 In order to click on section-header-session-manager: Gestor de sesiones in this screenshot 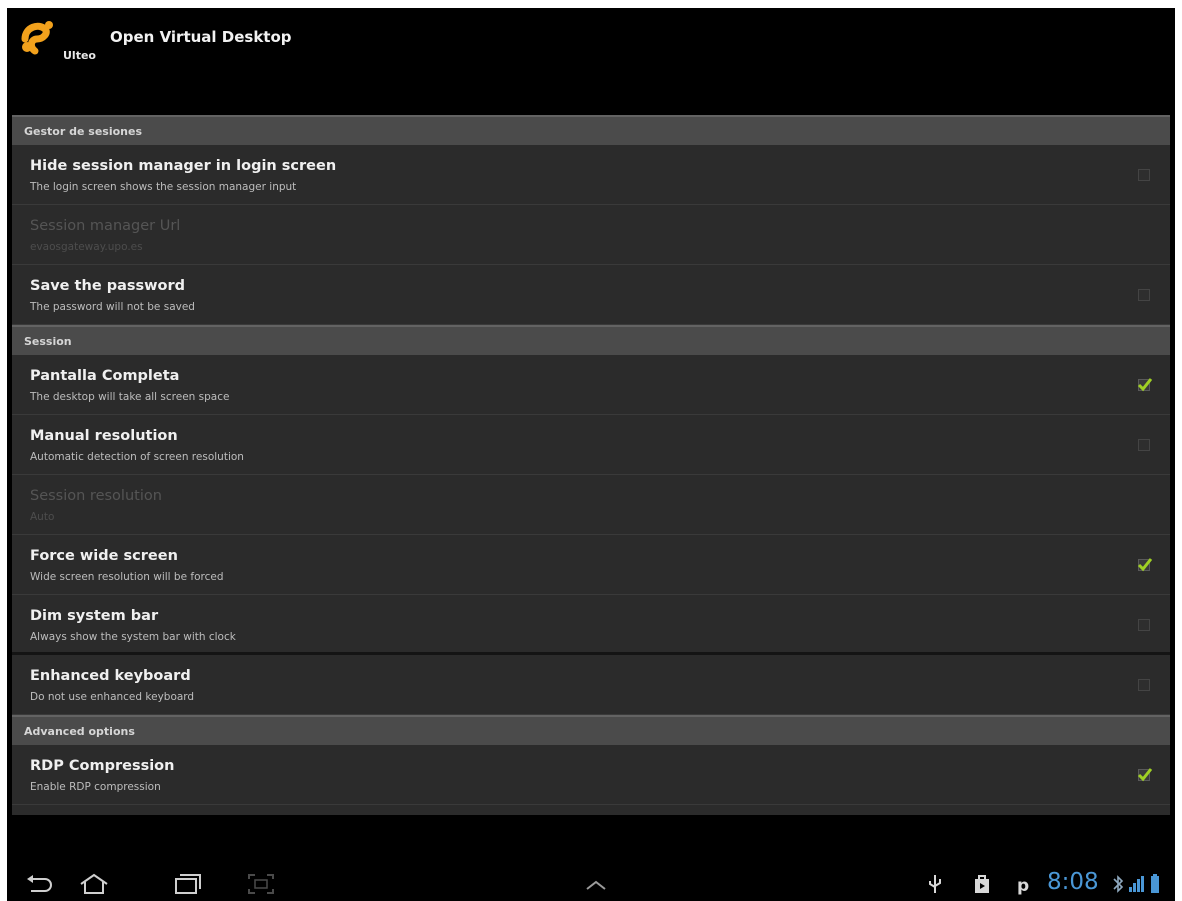, I will do `click(591, 130)`.